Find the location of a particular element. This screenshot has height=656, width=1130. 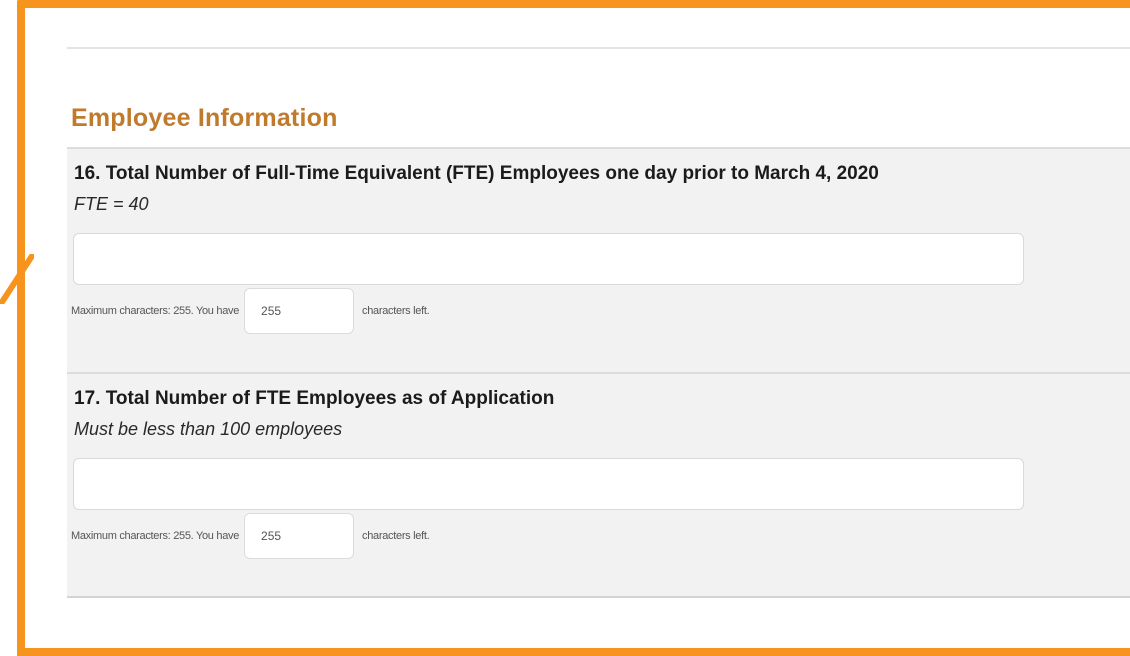

page-bottom-area is located at coordinates (598, 624).